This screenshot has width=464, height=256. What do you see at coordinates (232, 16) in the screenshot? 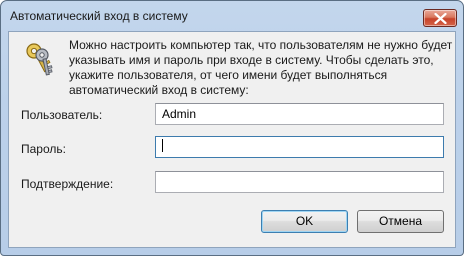
I see `title-bar: Автоматический вход в систему` at bounding box center [232, 16].